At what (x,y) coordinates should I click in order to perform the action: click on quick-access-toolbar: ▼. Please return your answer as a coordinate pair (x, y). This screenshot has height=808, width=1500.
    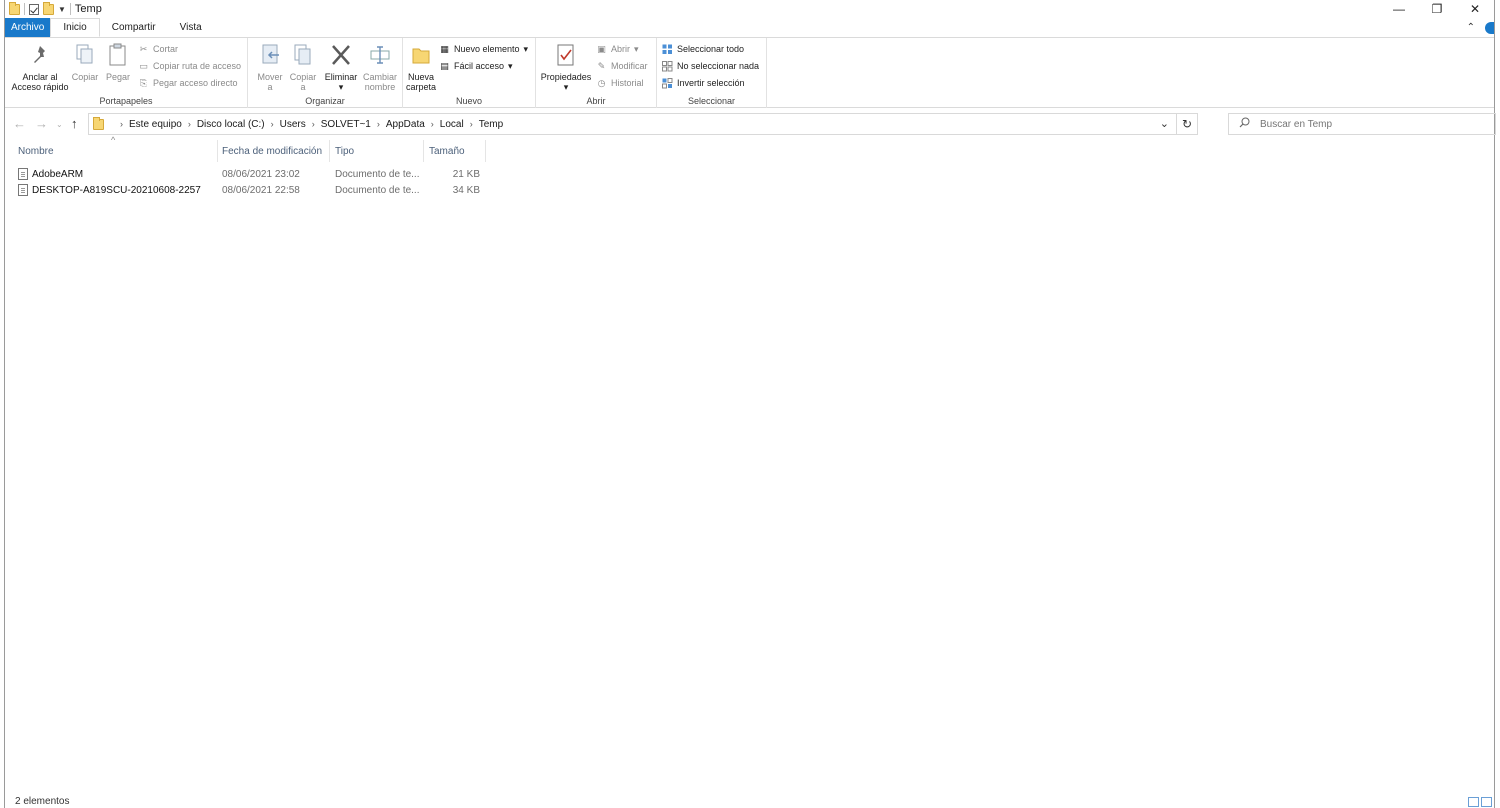
    Looking at the image, I should click on (38, 9).